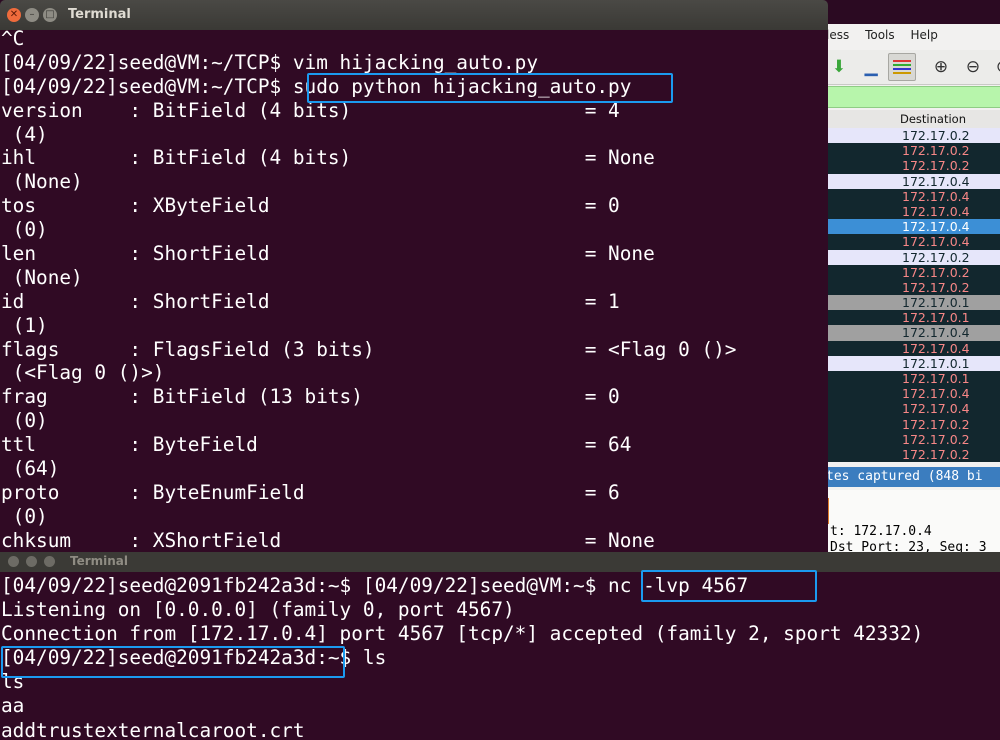 The height and width of the screenshot is (740, 1000). Describe the element at coordinates (316, 445) in the screenshot. I see `terminal-line: ttl : ByteField = 64` at that location.